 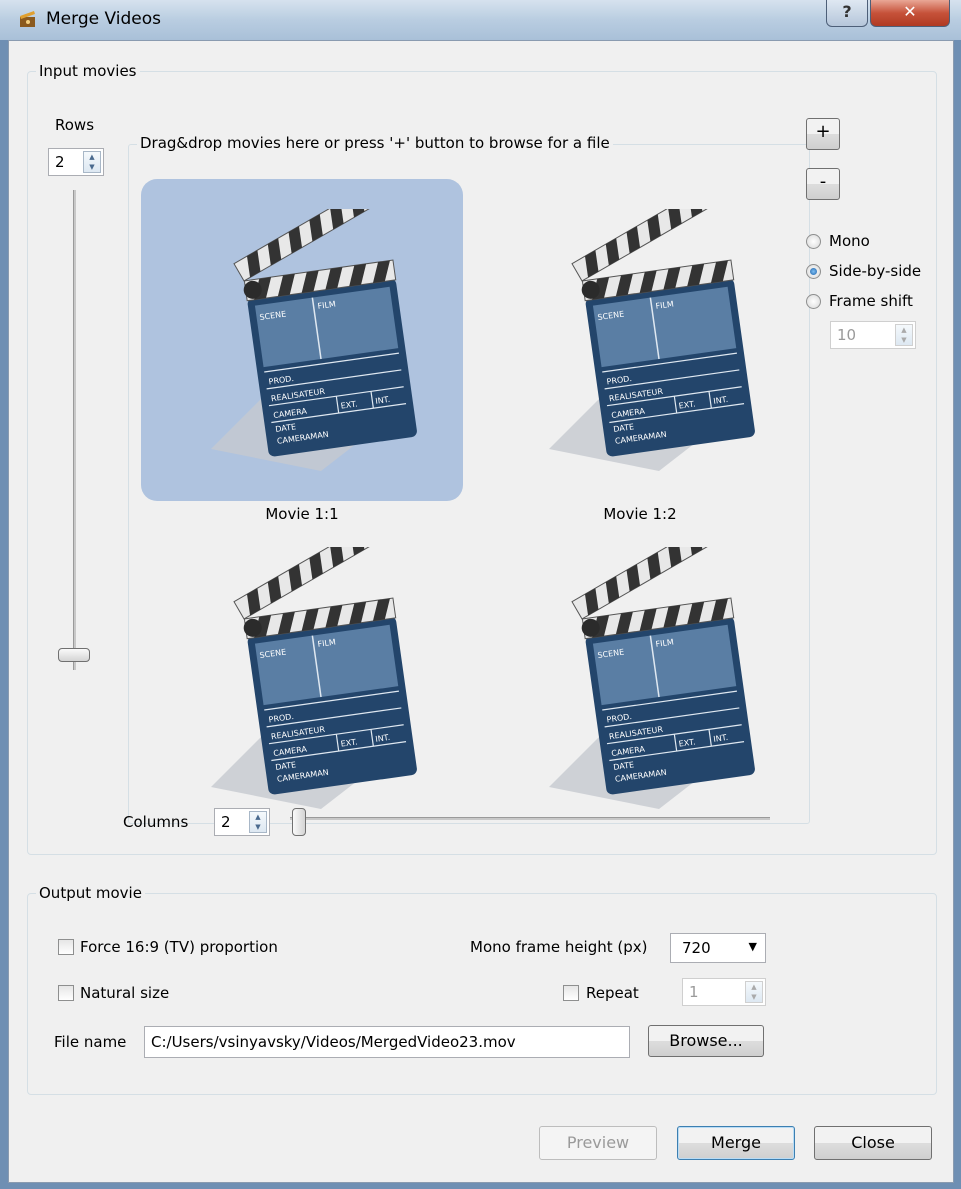 What do you see at coordinates (813, 271) in the screenshot?
I see `side-by-side-radio` at bounding box center [813, 271].